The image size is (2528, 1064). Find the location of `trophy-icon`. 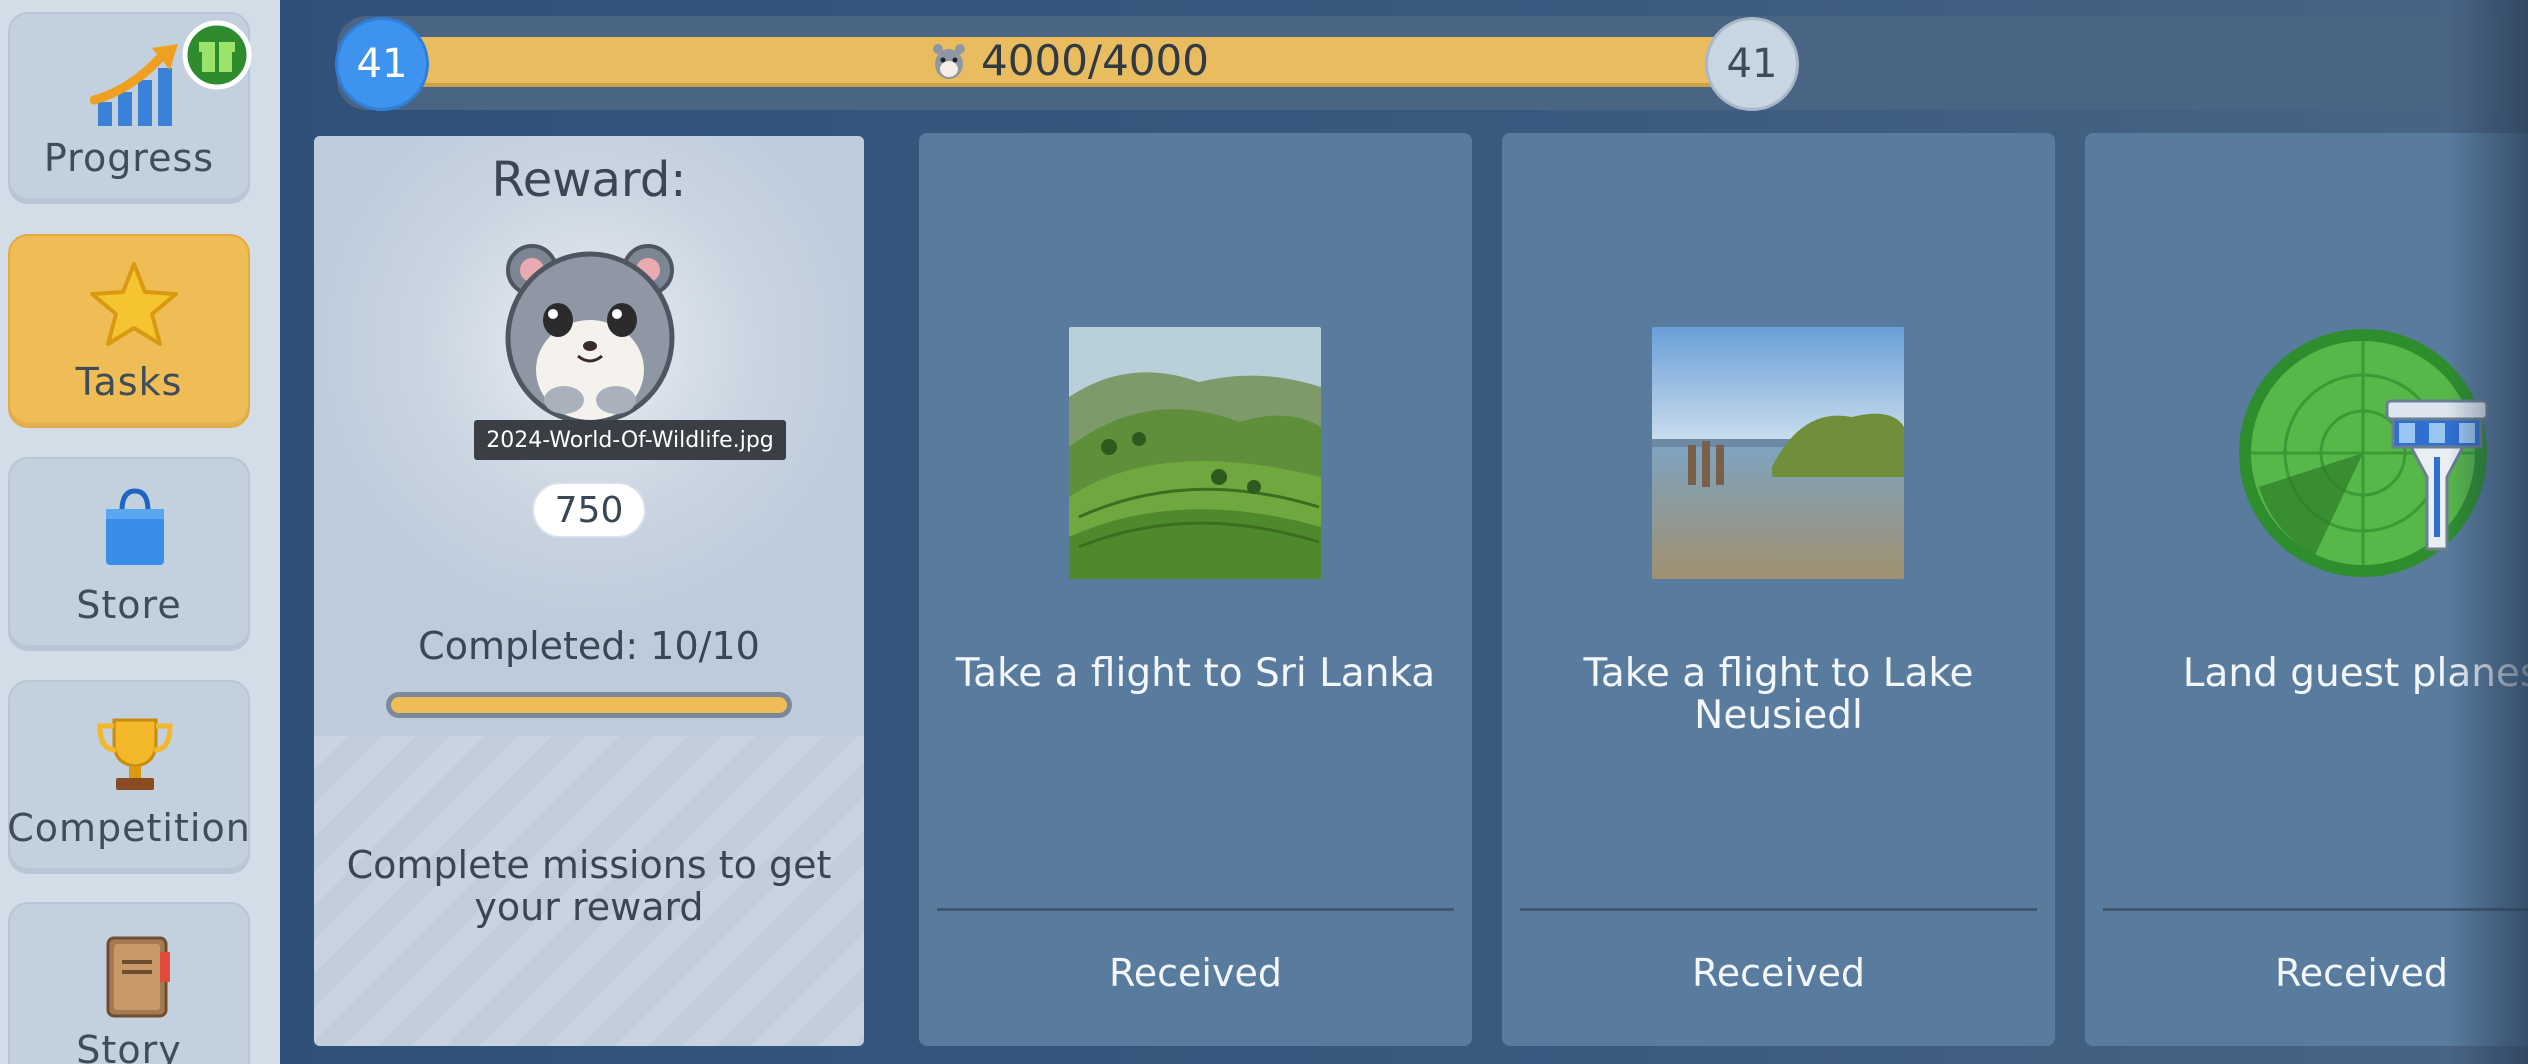

trophy-icon is located at coordinates (135, 754).